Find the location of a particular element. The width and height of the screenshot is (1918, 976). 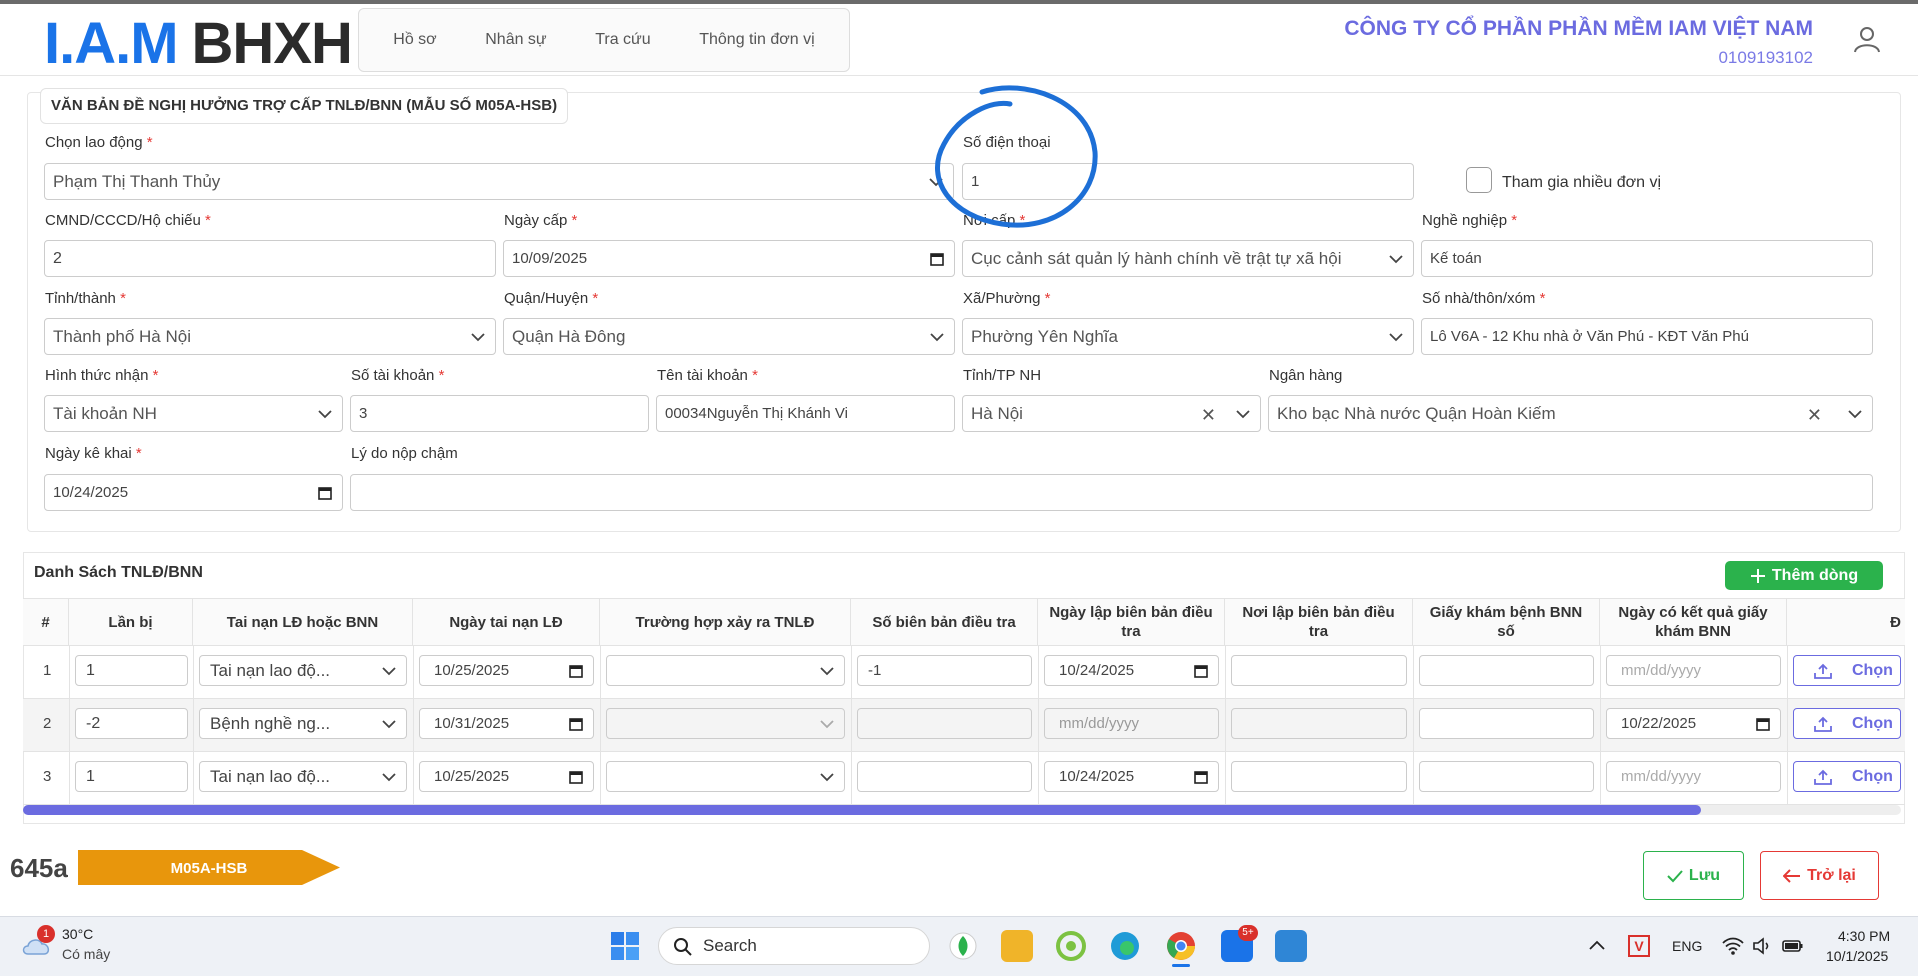

battery-icon is located at coordinates (1793, 946).